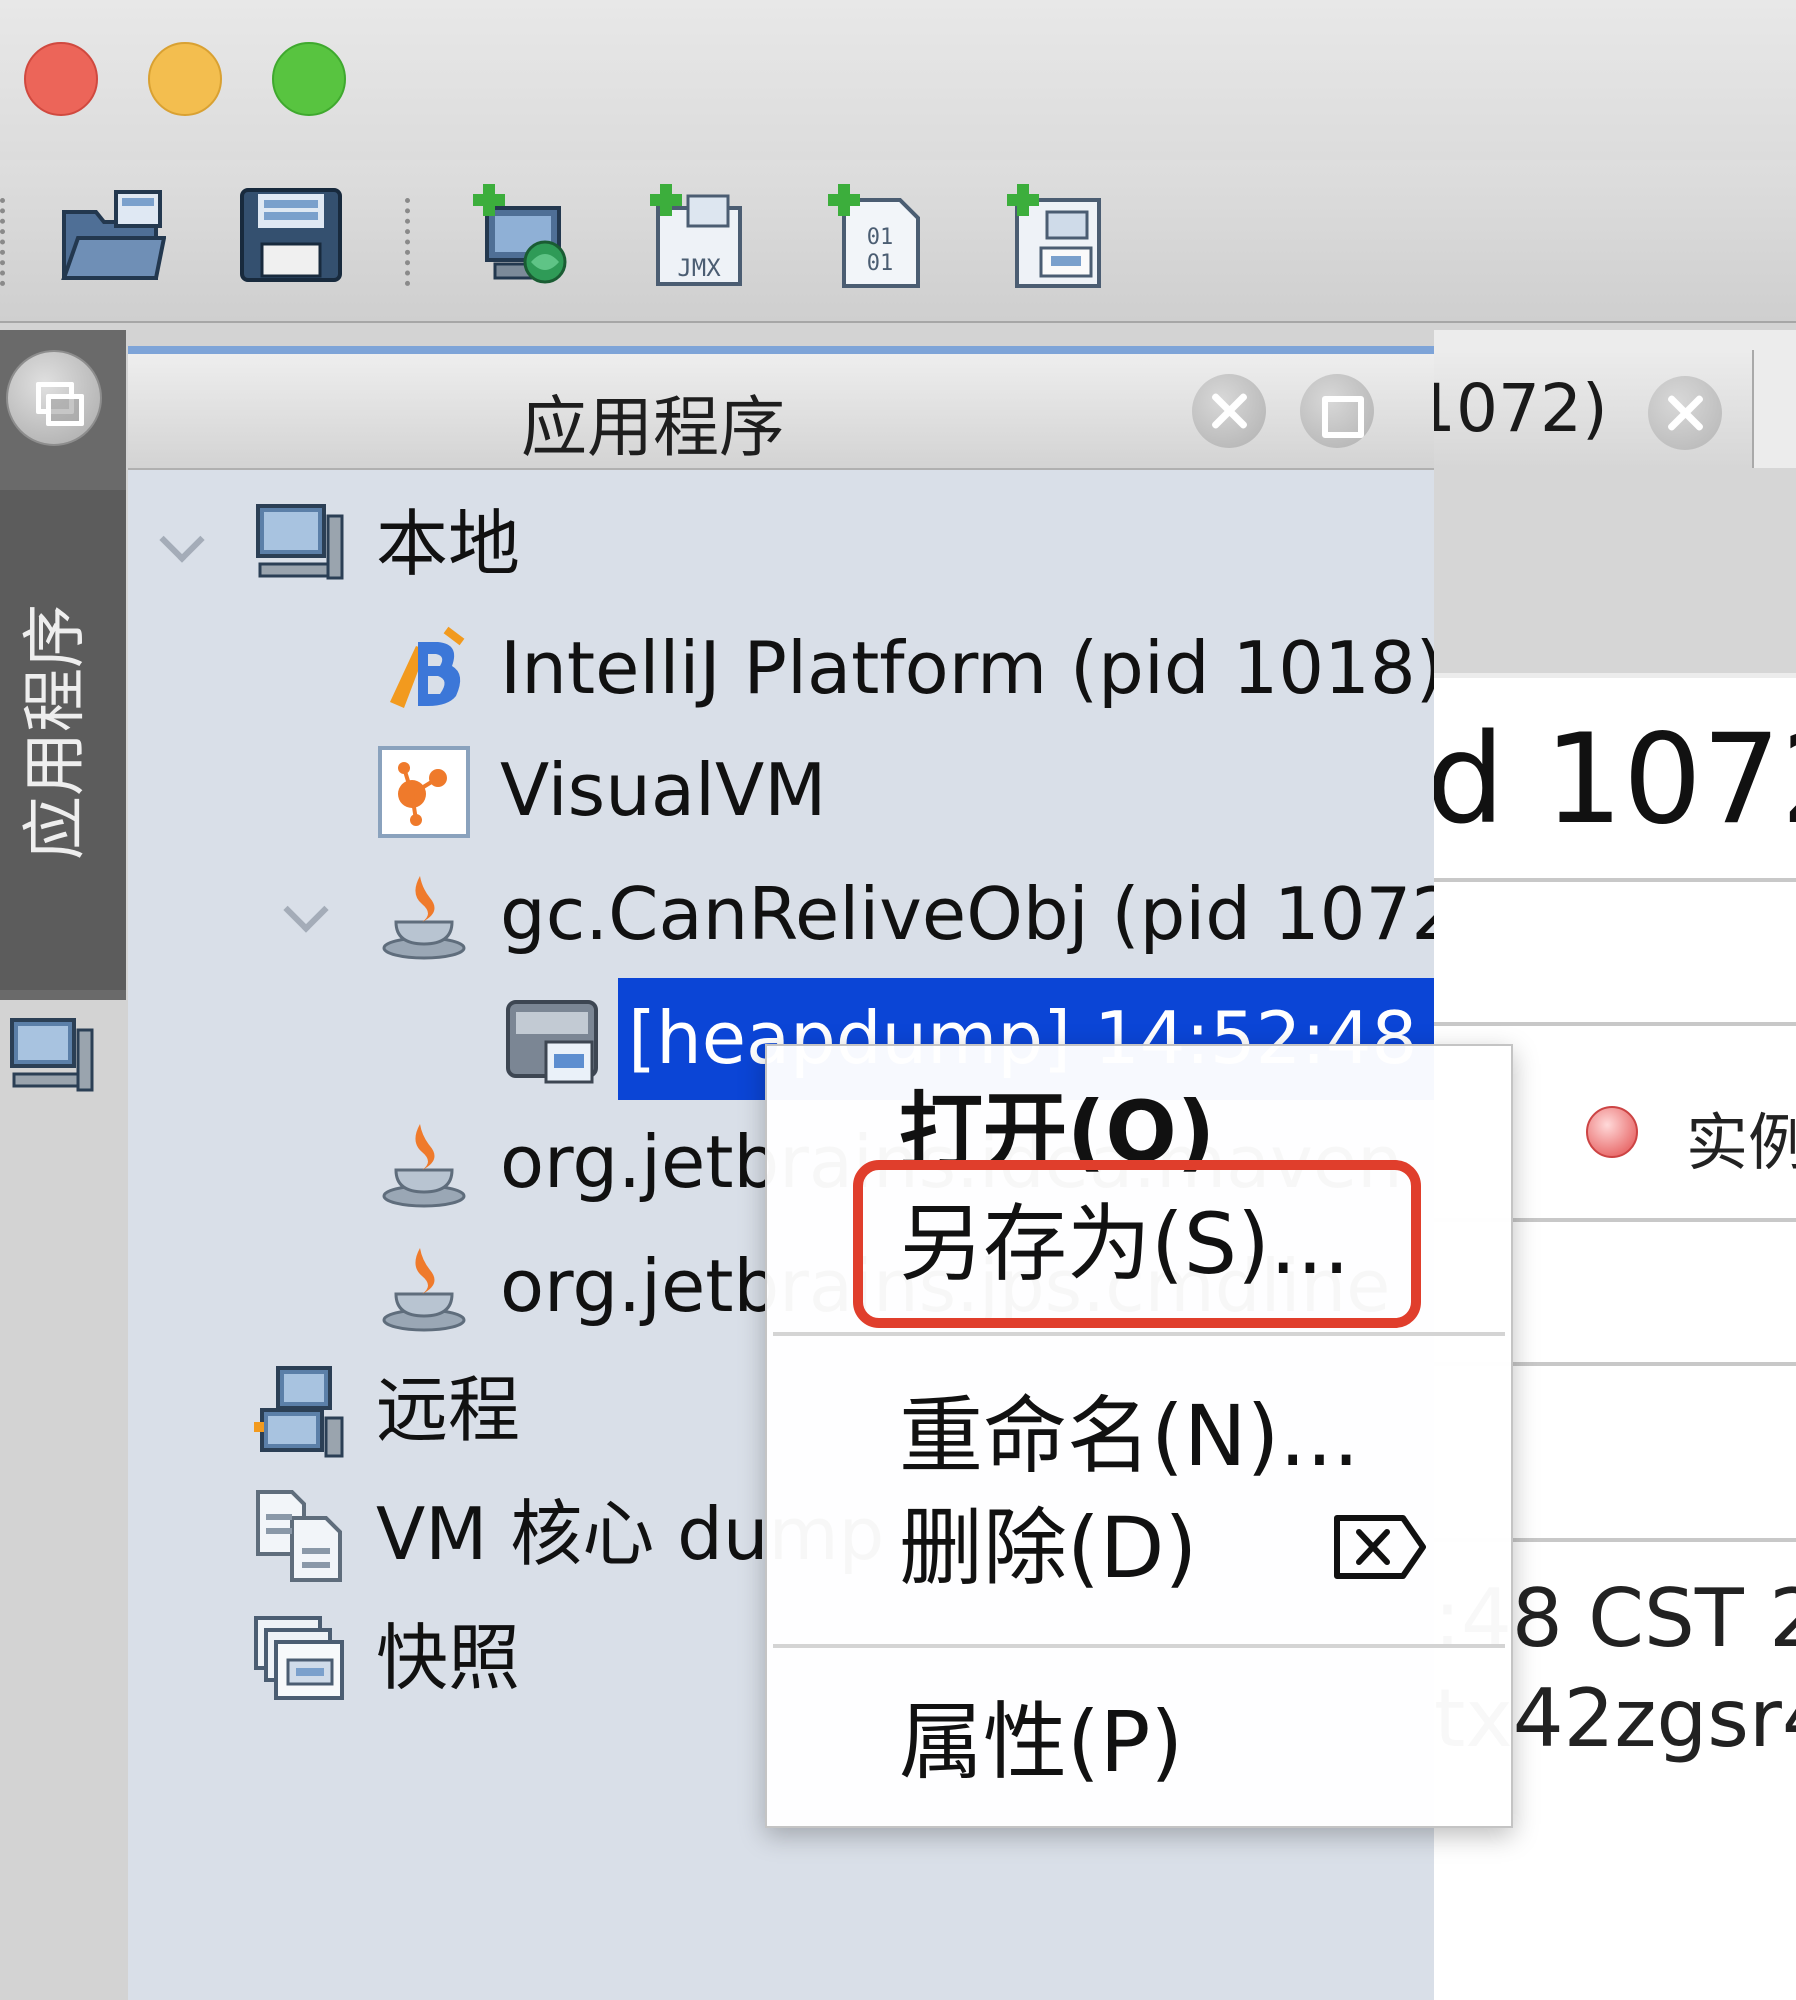 This screenshot has height=2000, width=1796. I want to click on window-zoom-button, so click(309, 79).